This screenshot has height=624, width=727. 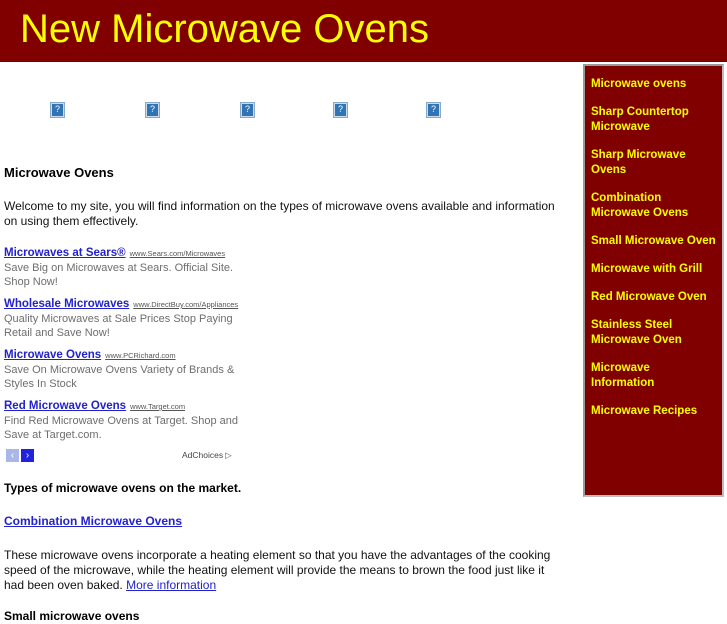 I want to click on sidebar-item-red-microwave-oven: Red Microwave Oven, so click(x=653, y=297).